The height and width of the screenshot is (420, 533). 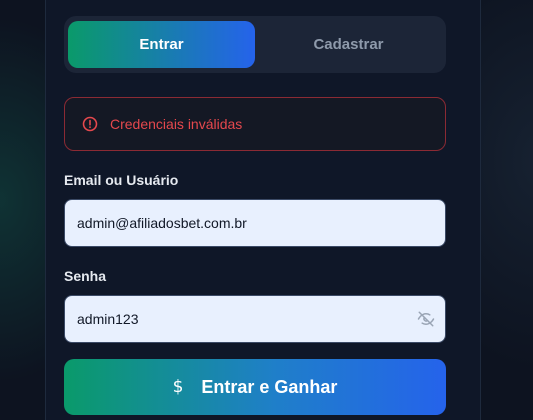 I want to click on error-message: Credenciais inválidas, so click(x=176, y=124).